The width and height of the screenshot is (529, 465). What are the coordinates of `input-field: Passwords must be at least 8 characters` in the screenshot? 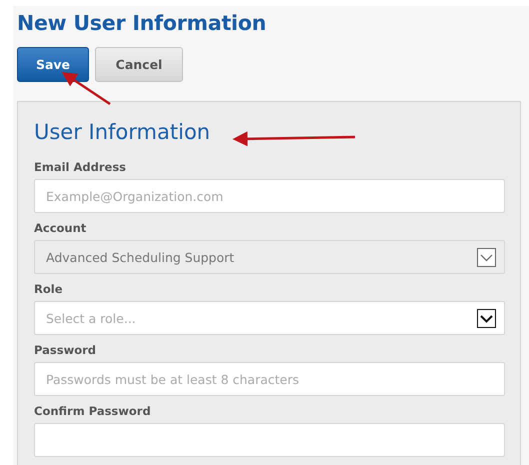 It's located at (269, 379).